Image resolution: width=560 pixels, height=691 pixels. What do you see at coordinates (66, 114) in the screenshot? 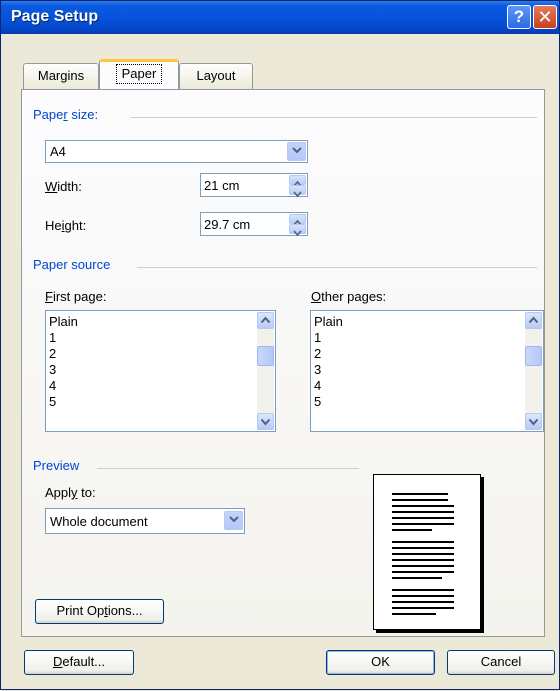
I see `paper-size-group-label: Paper size:` at bounding box center [66, 114].